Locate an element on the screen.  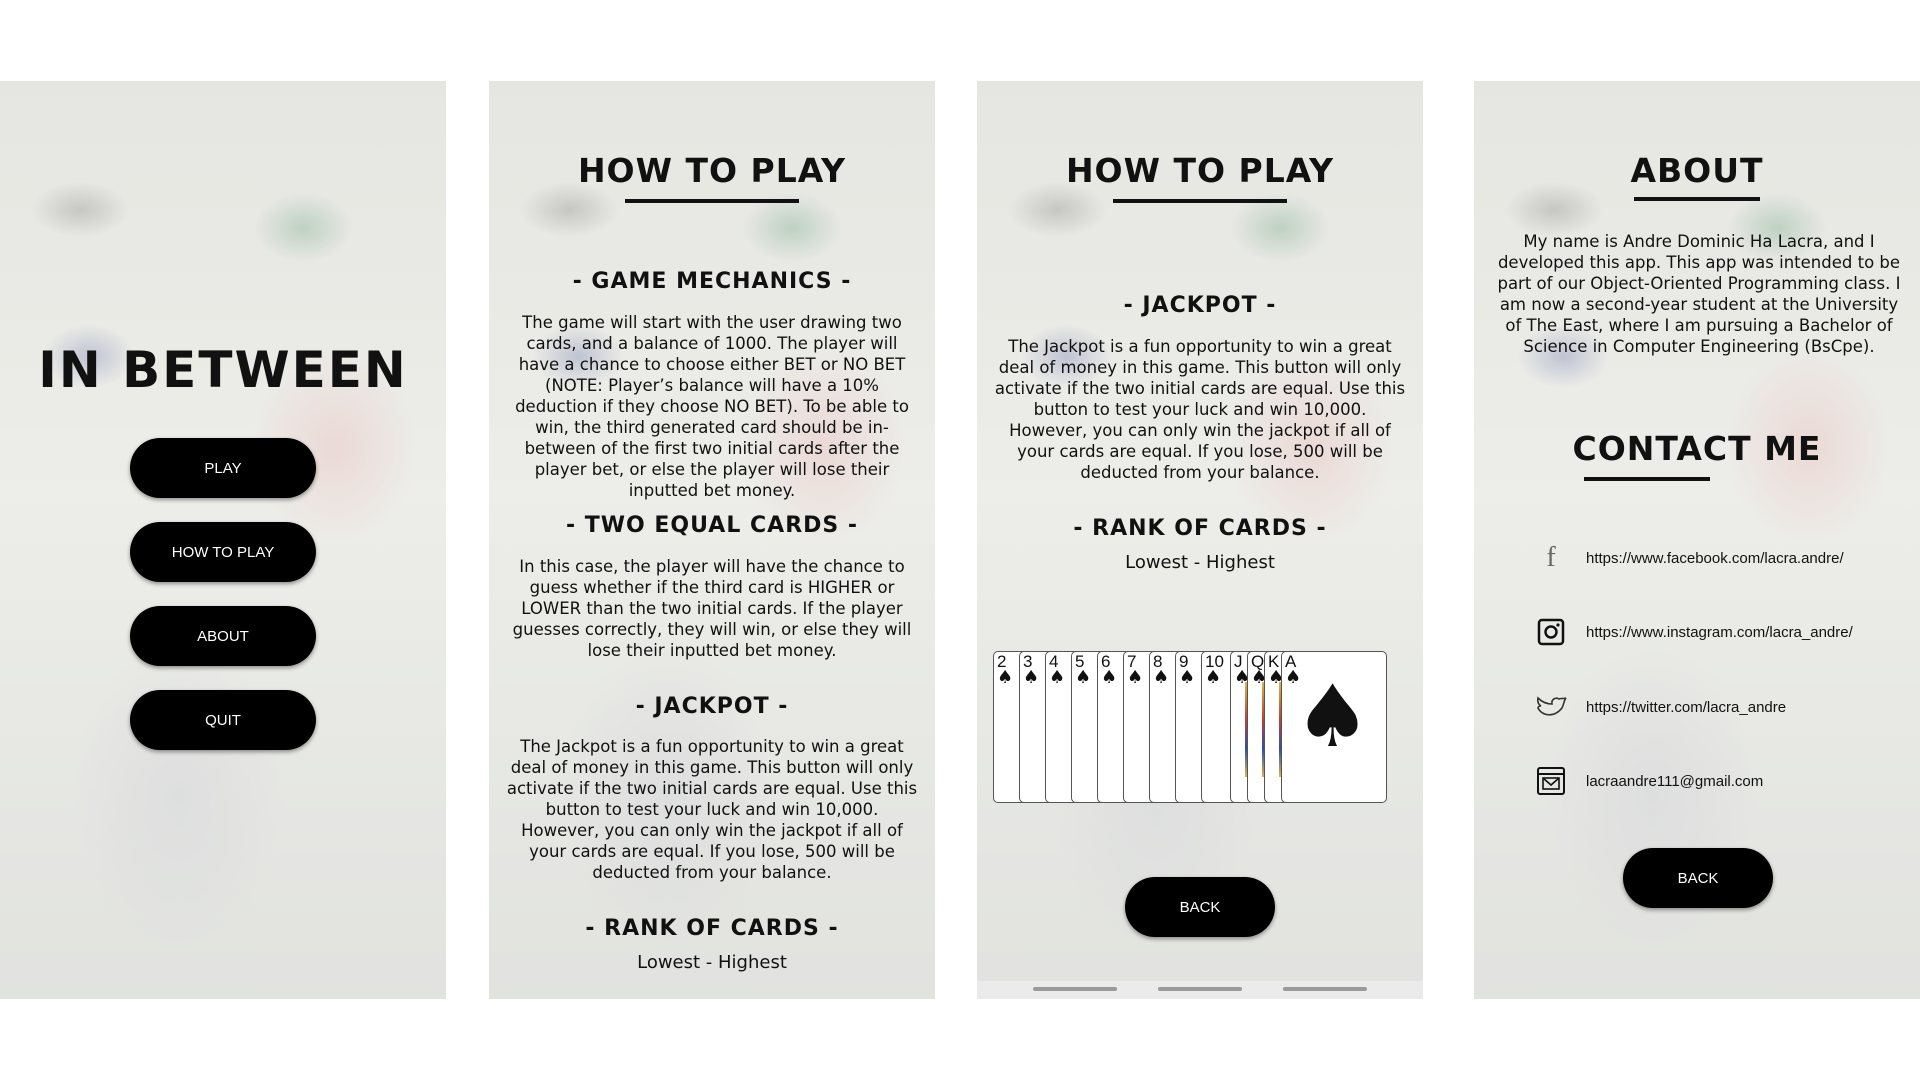
page-title: ABOUT is located at coordinates (1697, 170).